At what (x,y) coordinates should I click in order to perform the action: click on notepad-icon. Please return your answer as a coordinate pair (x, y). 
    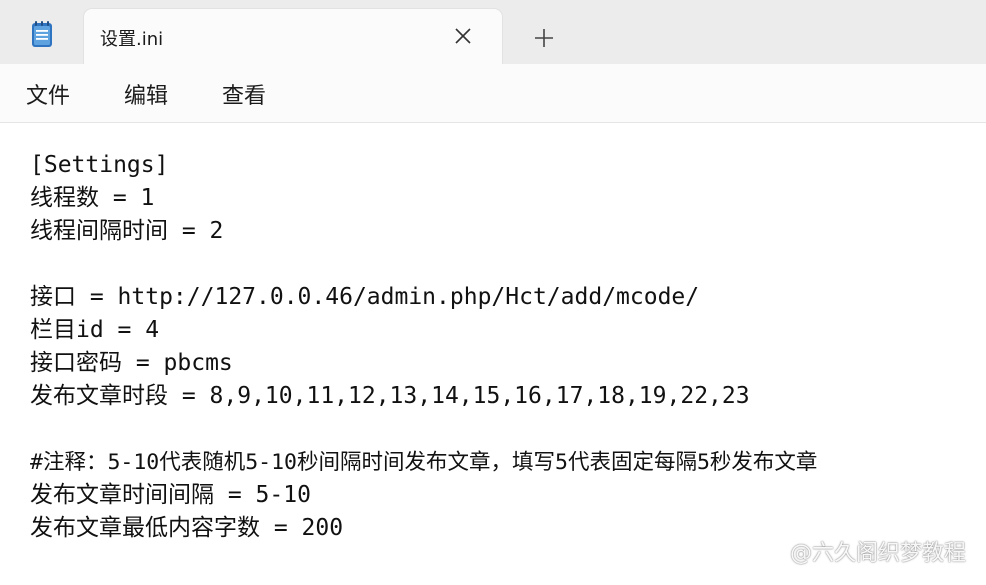
    Looking at the image, I should click on (42, 34).